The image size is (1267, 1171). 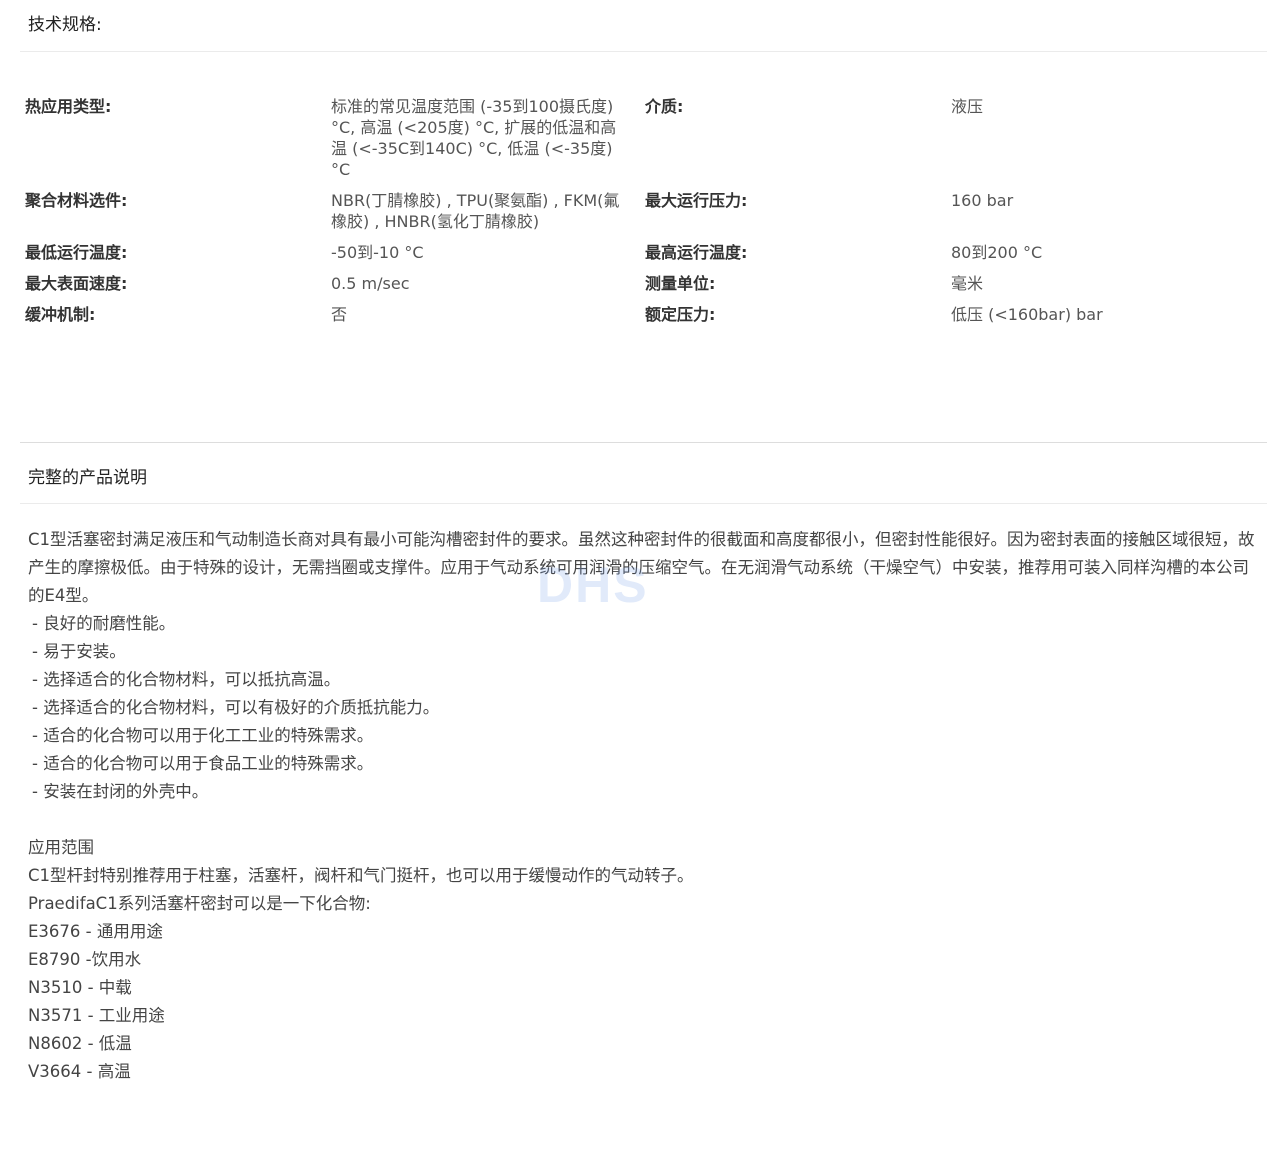 I want to click on feature-item: - 适合的化合物可以用于食品工业的特殊需求。, so click(x=203, y=763).